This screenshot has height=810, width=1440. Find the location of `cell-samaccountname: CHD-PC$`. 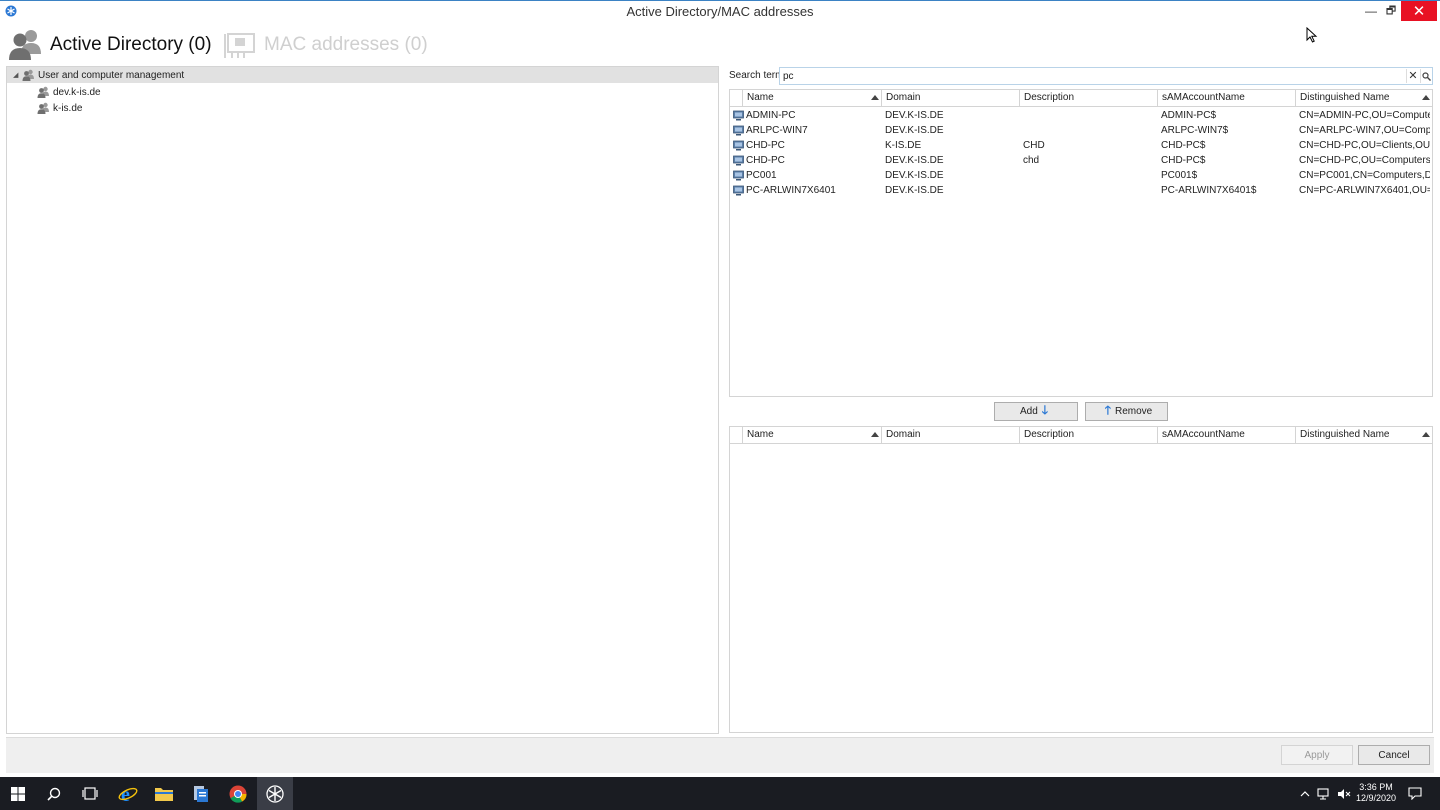

cell-samaccountname: CHD-PC$ is located at coordinates (1183, 145).